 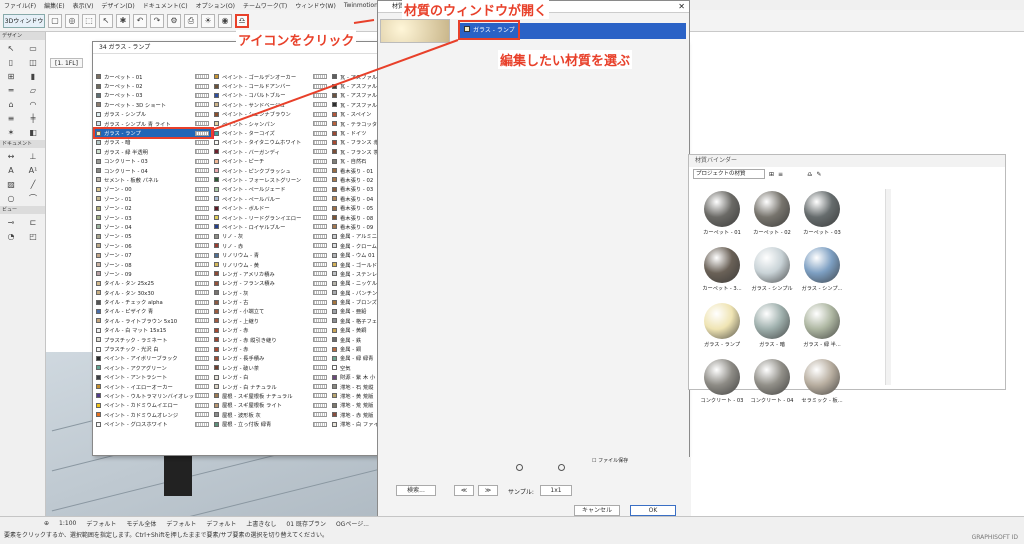 I want to click on scale-value: 1:100, so click(x=67, y=523).